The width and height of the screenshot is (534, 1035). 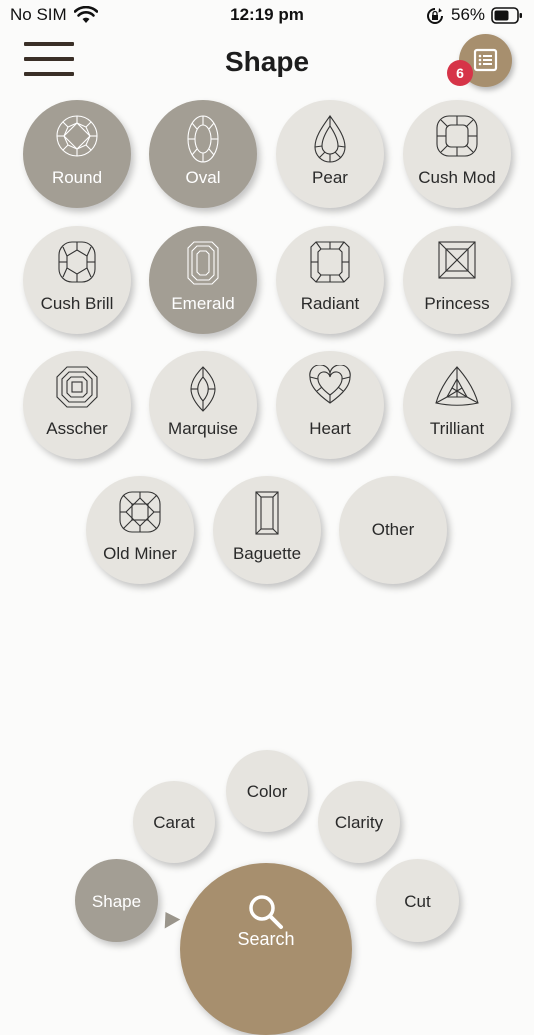 I want to click on shape-label: Pear, so click(x=330, y=177).